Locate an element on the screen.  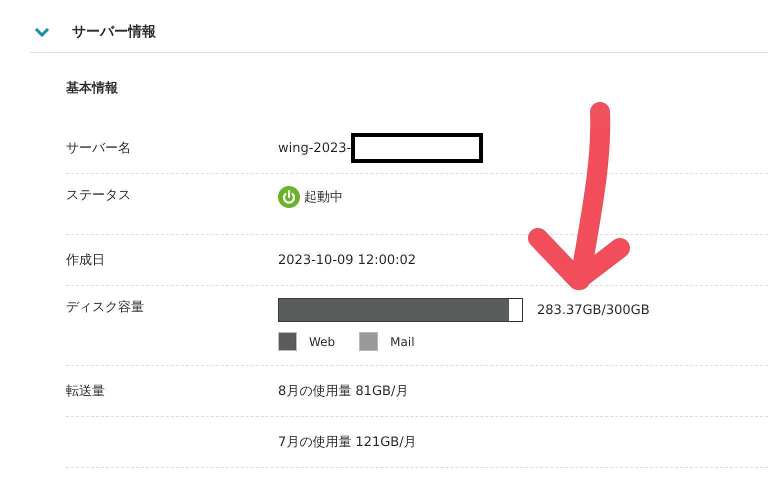
info-label: ステータス is located at coordinates (99, 195).